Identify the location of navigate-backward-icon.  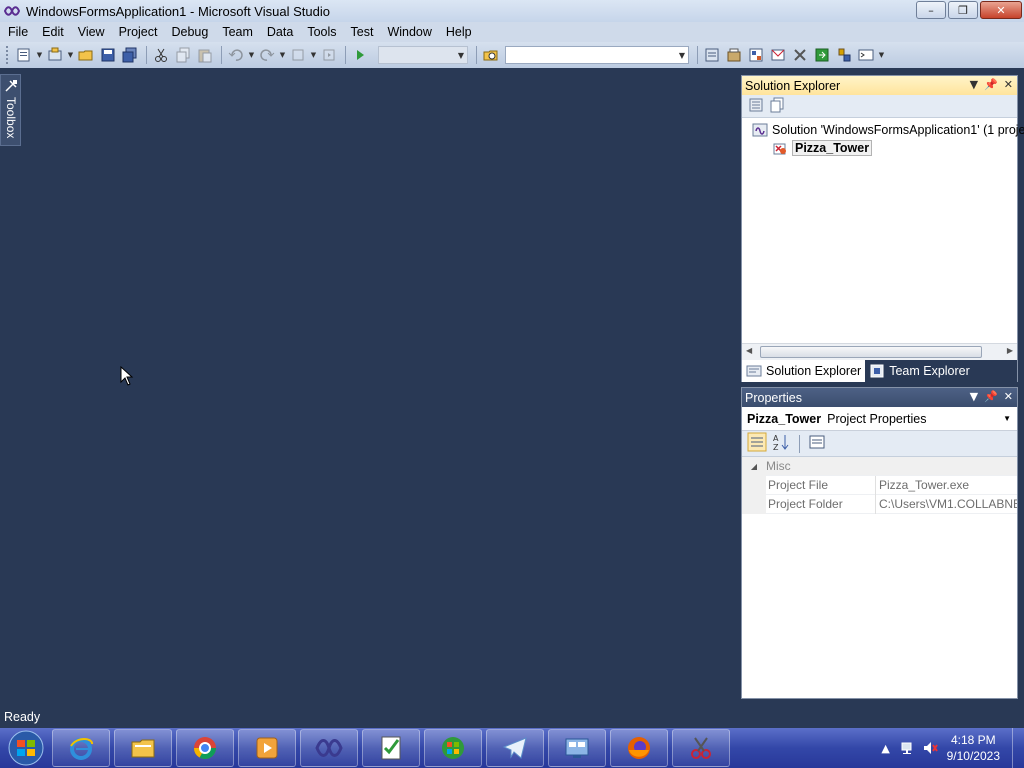
(298, 55).